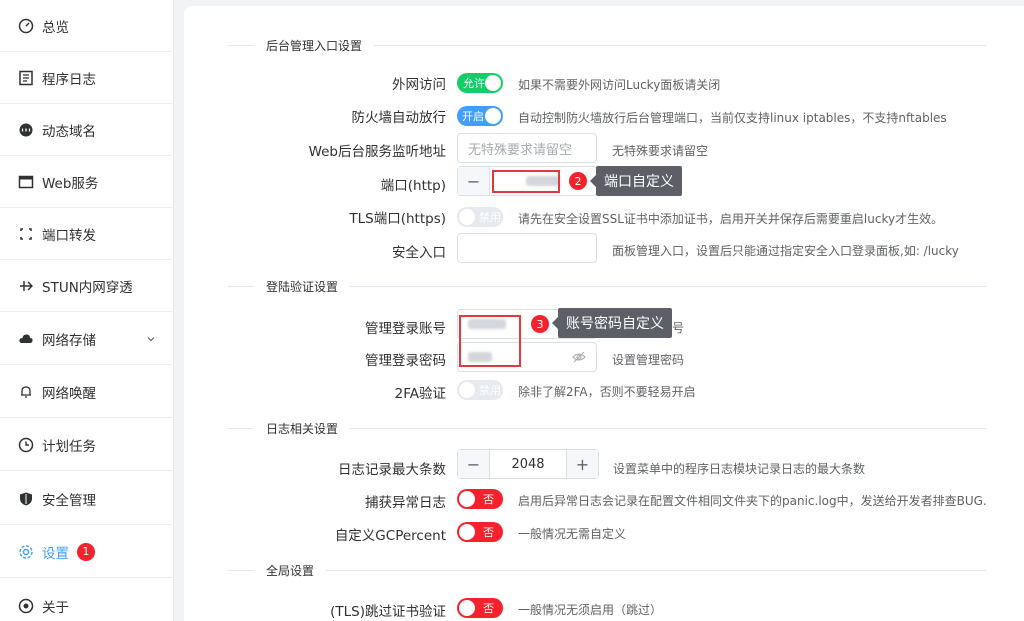 This screenshot has height=621, width=1024. Describe the element at coordinates (26, 234) in the screenshot. I see `port-forward-icon` at that location.